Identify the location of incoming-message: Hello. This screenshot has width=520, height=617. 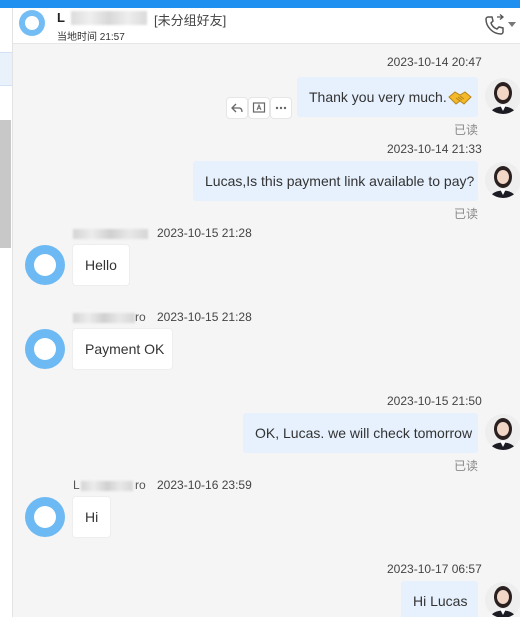
(101, 265).